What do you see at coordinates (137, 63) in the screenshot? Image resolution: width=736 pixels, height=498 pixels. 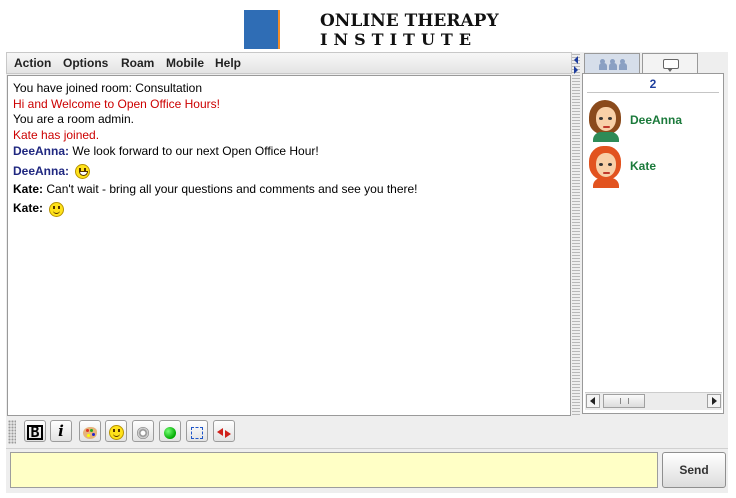 I see `menu-roam: Roam` at bounding box center [137, 63].